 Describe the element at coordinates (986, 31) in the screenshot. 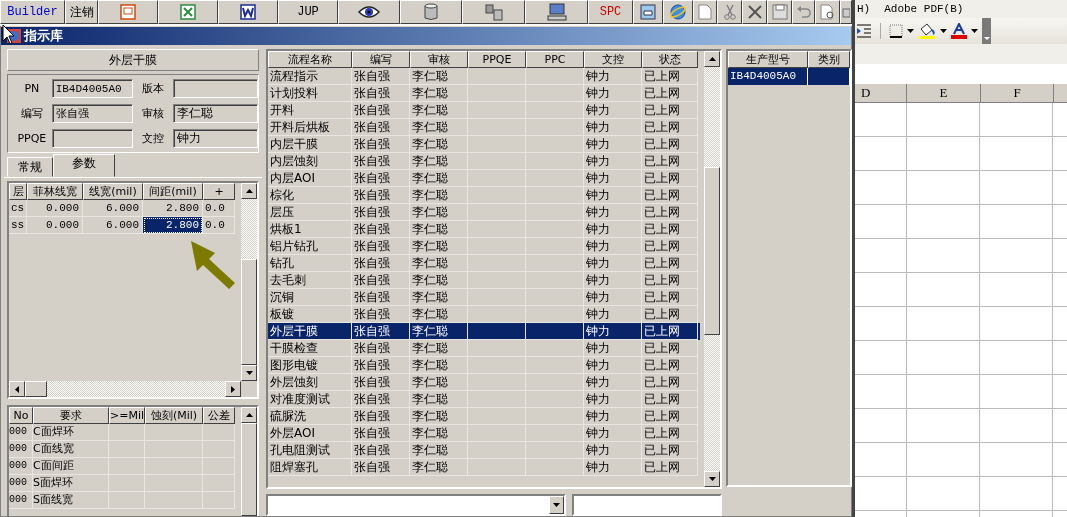

I see `toolbar-overflow-button` at that location.